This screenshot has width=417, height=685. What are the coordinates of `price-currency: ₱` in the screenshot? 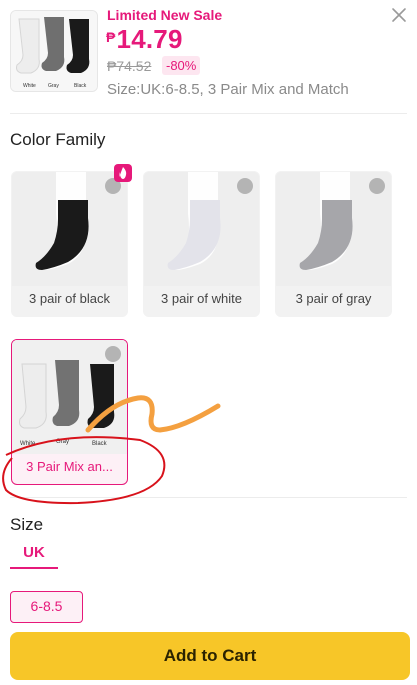 It's located at (111, 37).